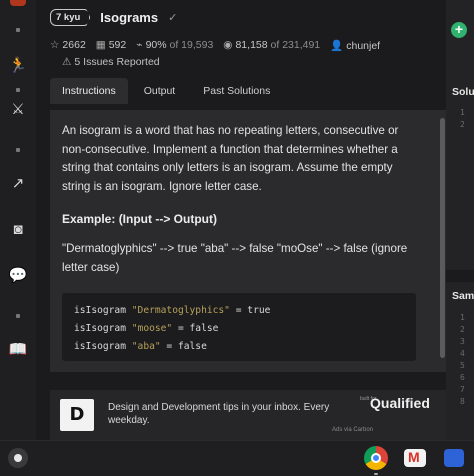 This screenshot has height=476, width=474. I want to click on leaderboard-trend-icon: ↗, so click(18, 184).